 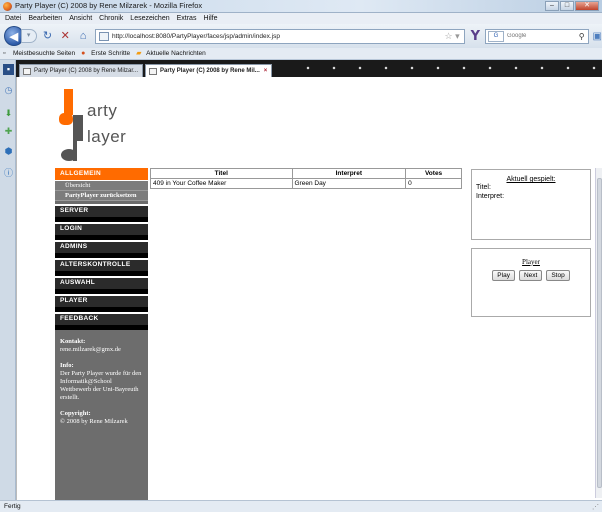 What do you see at coordinates (12, 506) in the screenshot?
I see `status-text: Fertig` at bounding box center [12, 506].